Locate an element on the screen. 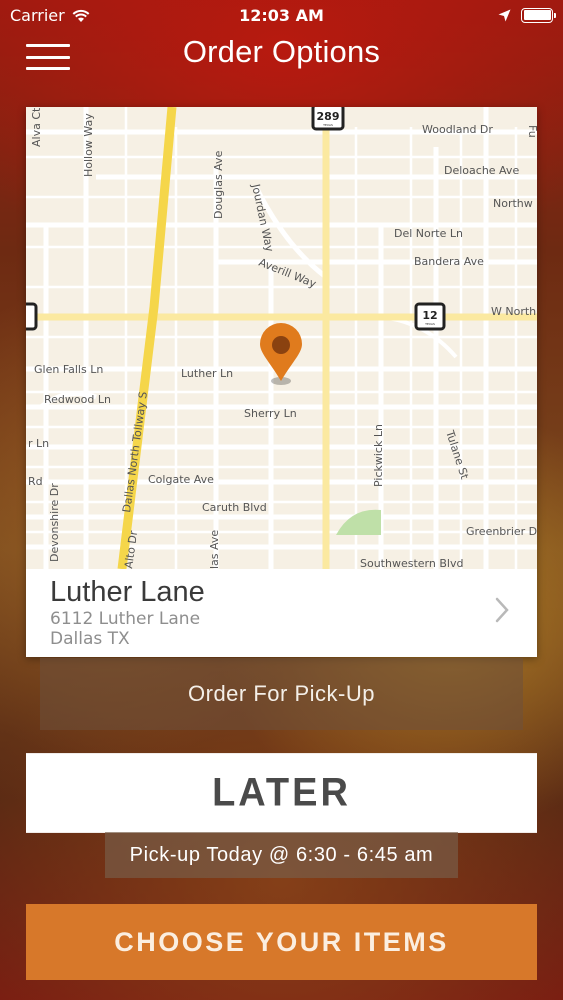 The image size is (563, 1000). navigation-bar: Order Options is located at coordinates (281, 55).